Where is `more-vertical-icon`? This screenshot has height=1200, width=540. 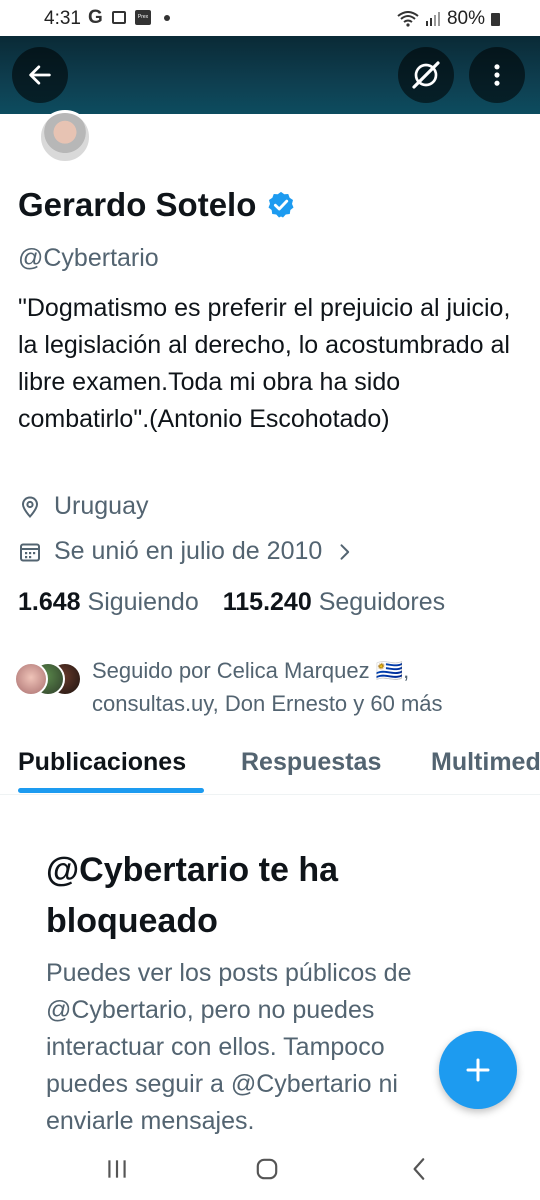 more-vertical-icon is located at coordinates (497, 75).